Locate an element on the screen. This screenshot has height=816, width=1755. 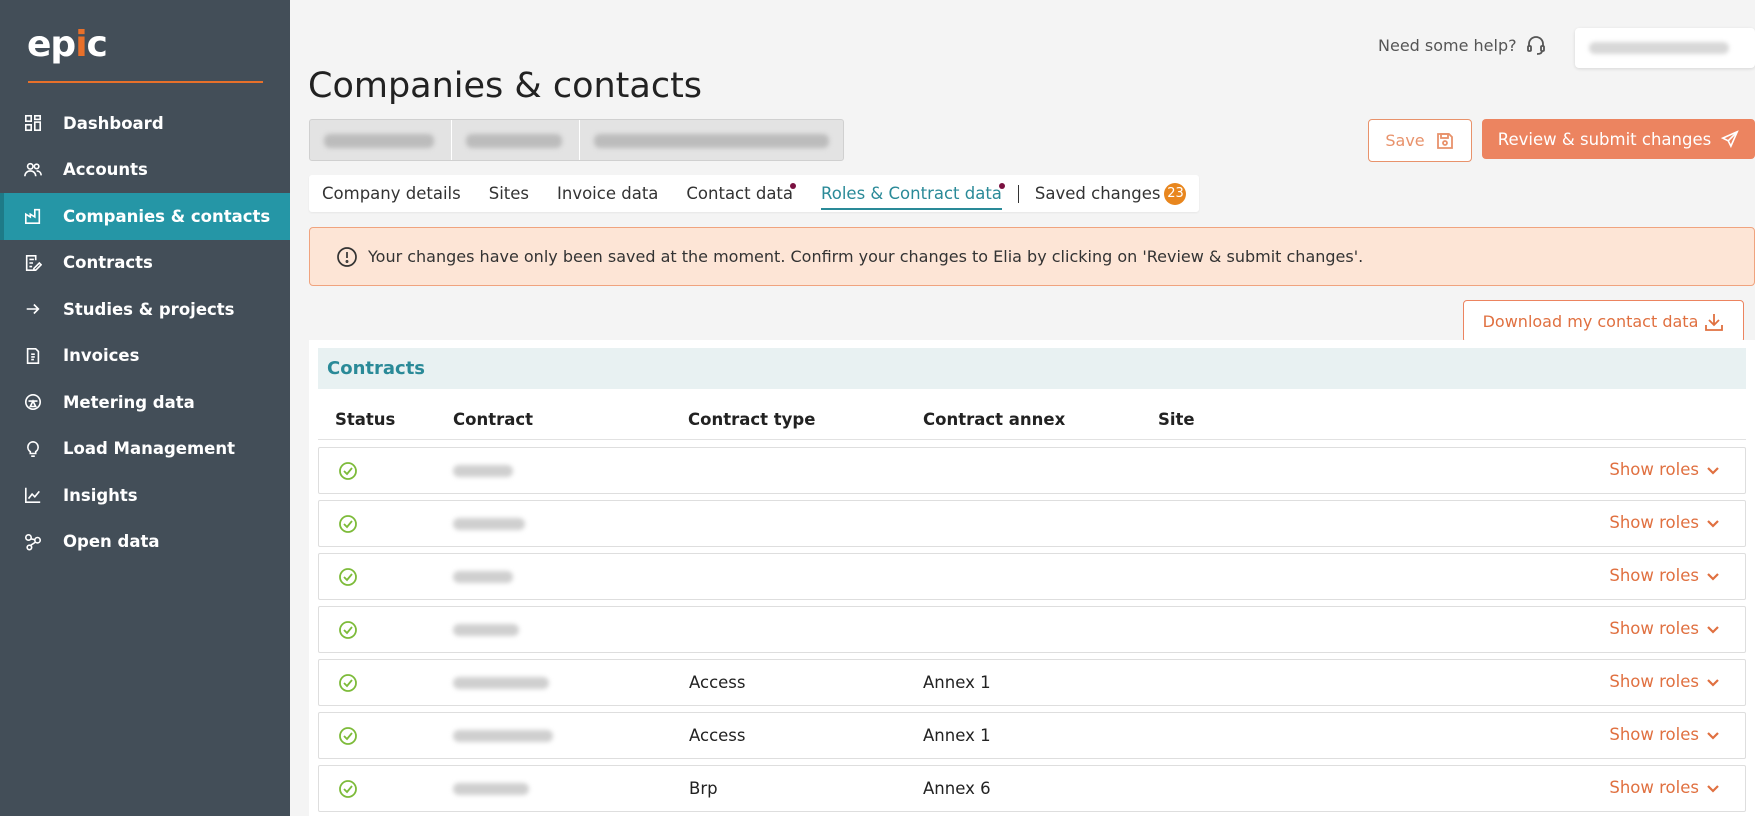
contract-edit-icon is located at coordinates (33, 263).